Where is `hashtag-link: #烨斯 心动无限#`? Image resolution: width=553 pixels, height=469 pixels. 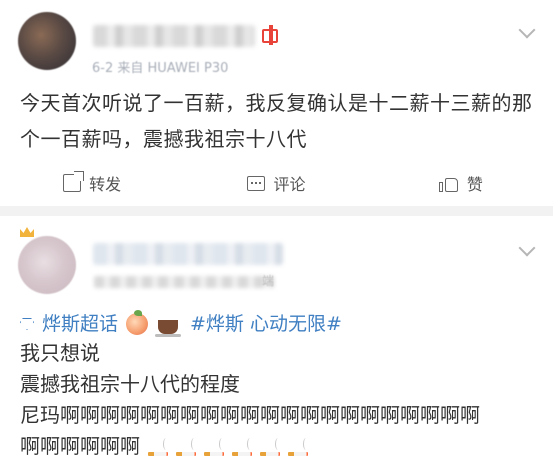 hashtag-link: #烨斯 心动无限# is located at coordinates (266, 324).